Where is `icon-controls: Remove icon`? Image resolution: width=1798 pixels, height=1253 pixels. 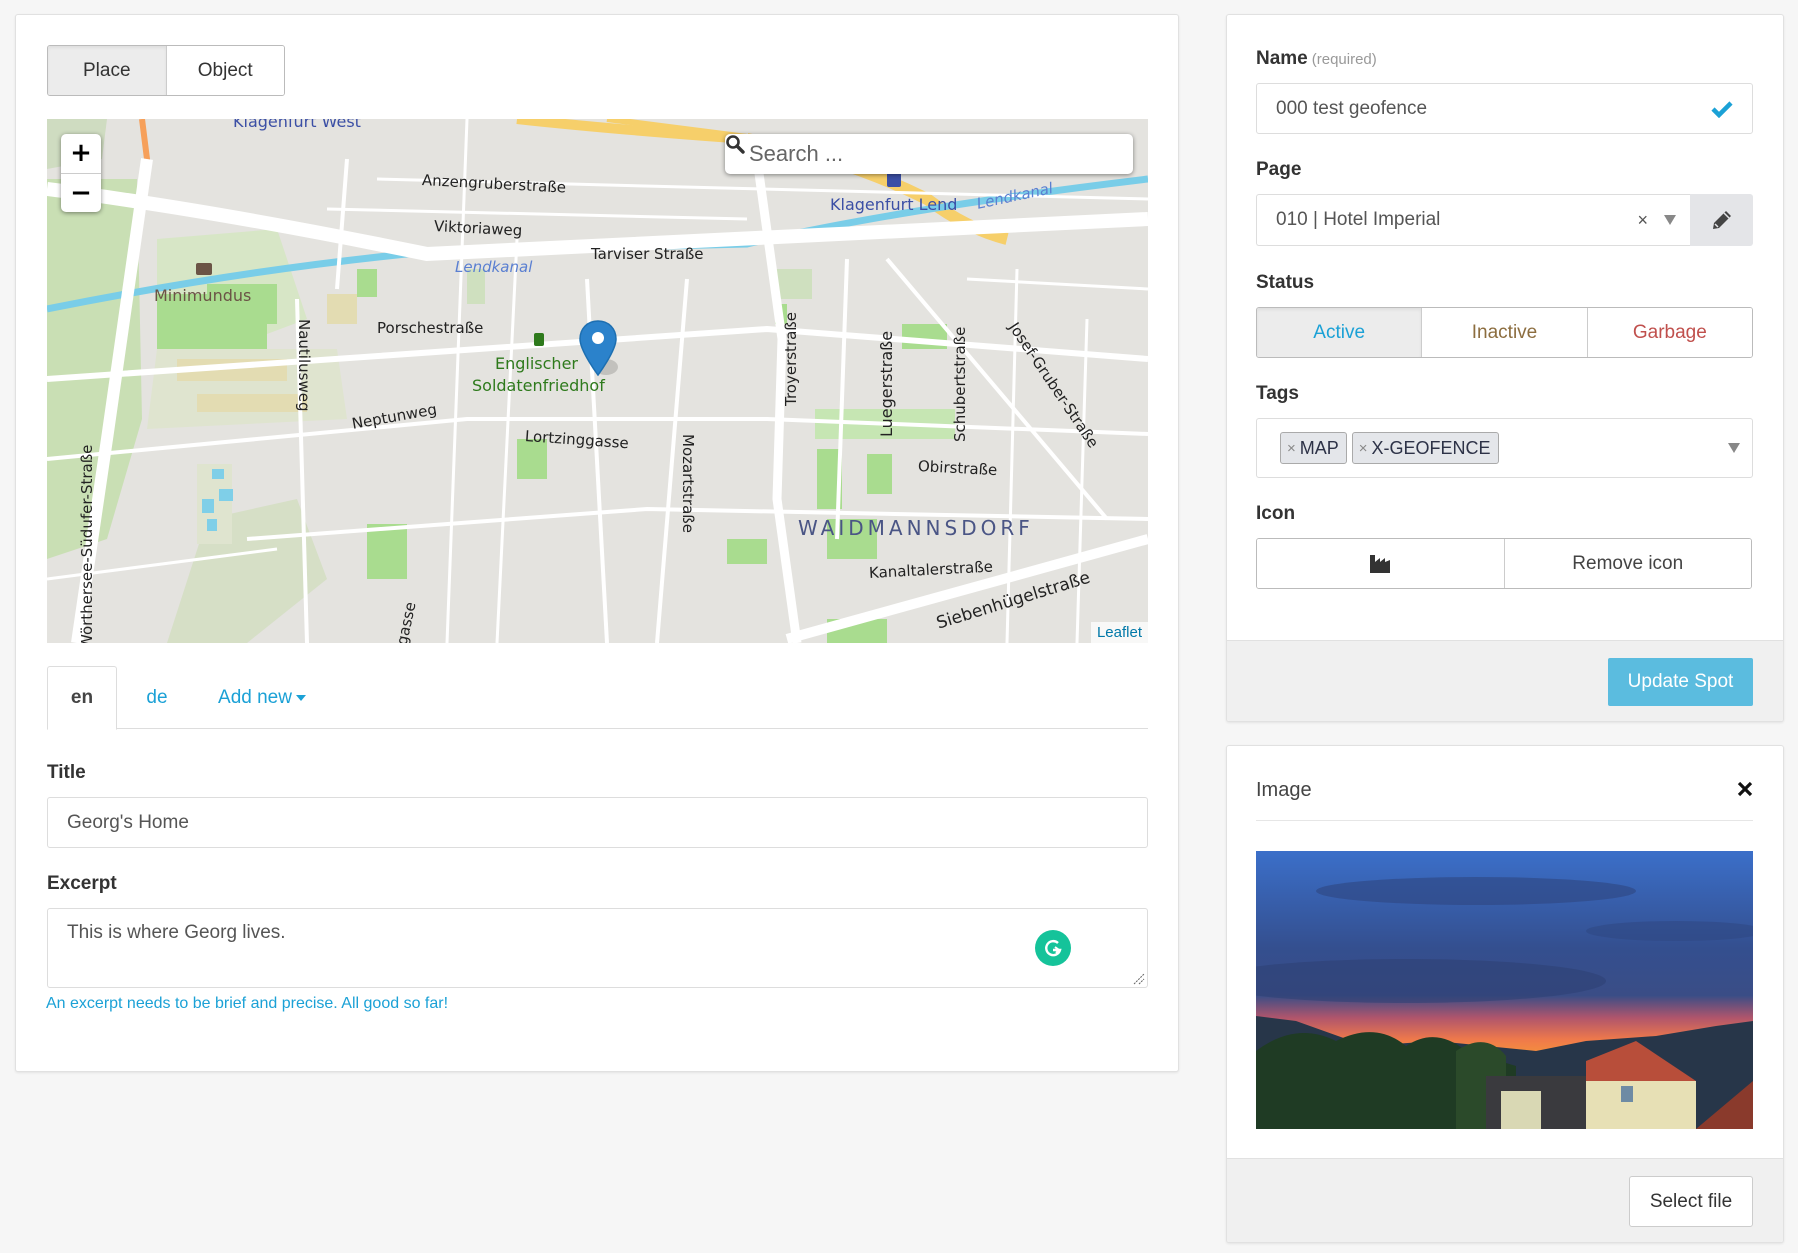
icon-controls: Remove icon is located at coordinates (1504, 563).